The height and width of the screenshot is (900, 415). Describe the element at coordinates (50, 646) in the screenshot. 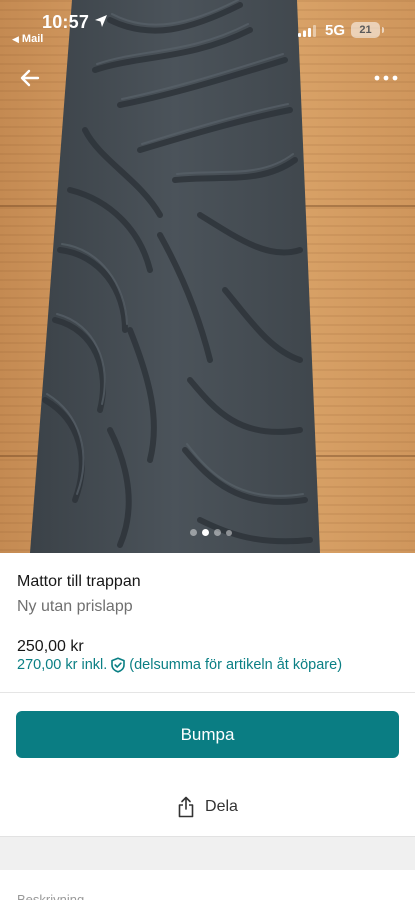

I see `item-price: 250,00 kr` at that location.